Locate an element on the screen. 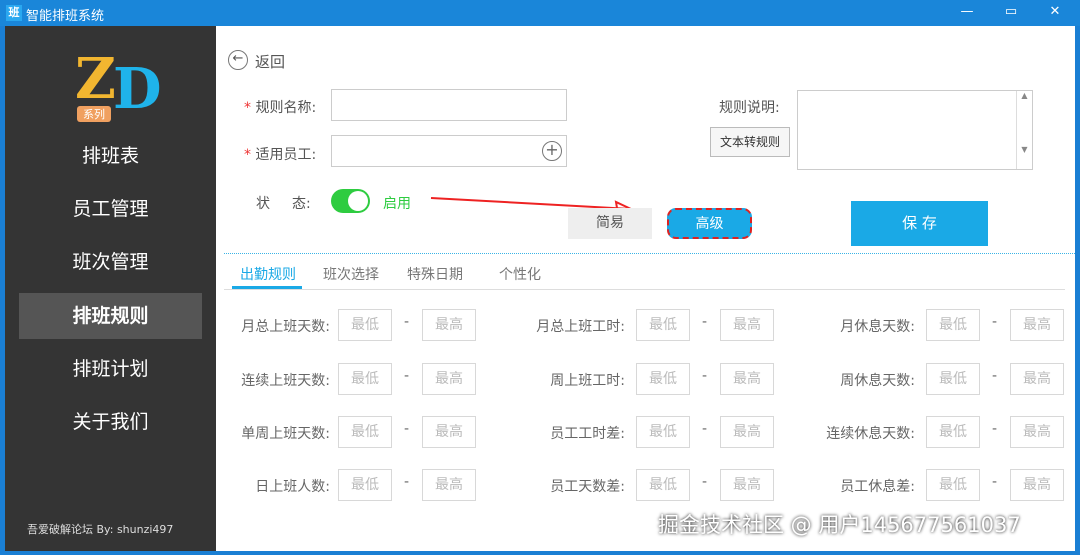 This screenshot has height=555, width=1080. status-label: 状 is located at coordinates (263, 204).